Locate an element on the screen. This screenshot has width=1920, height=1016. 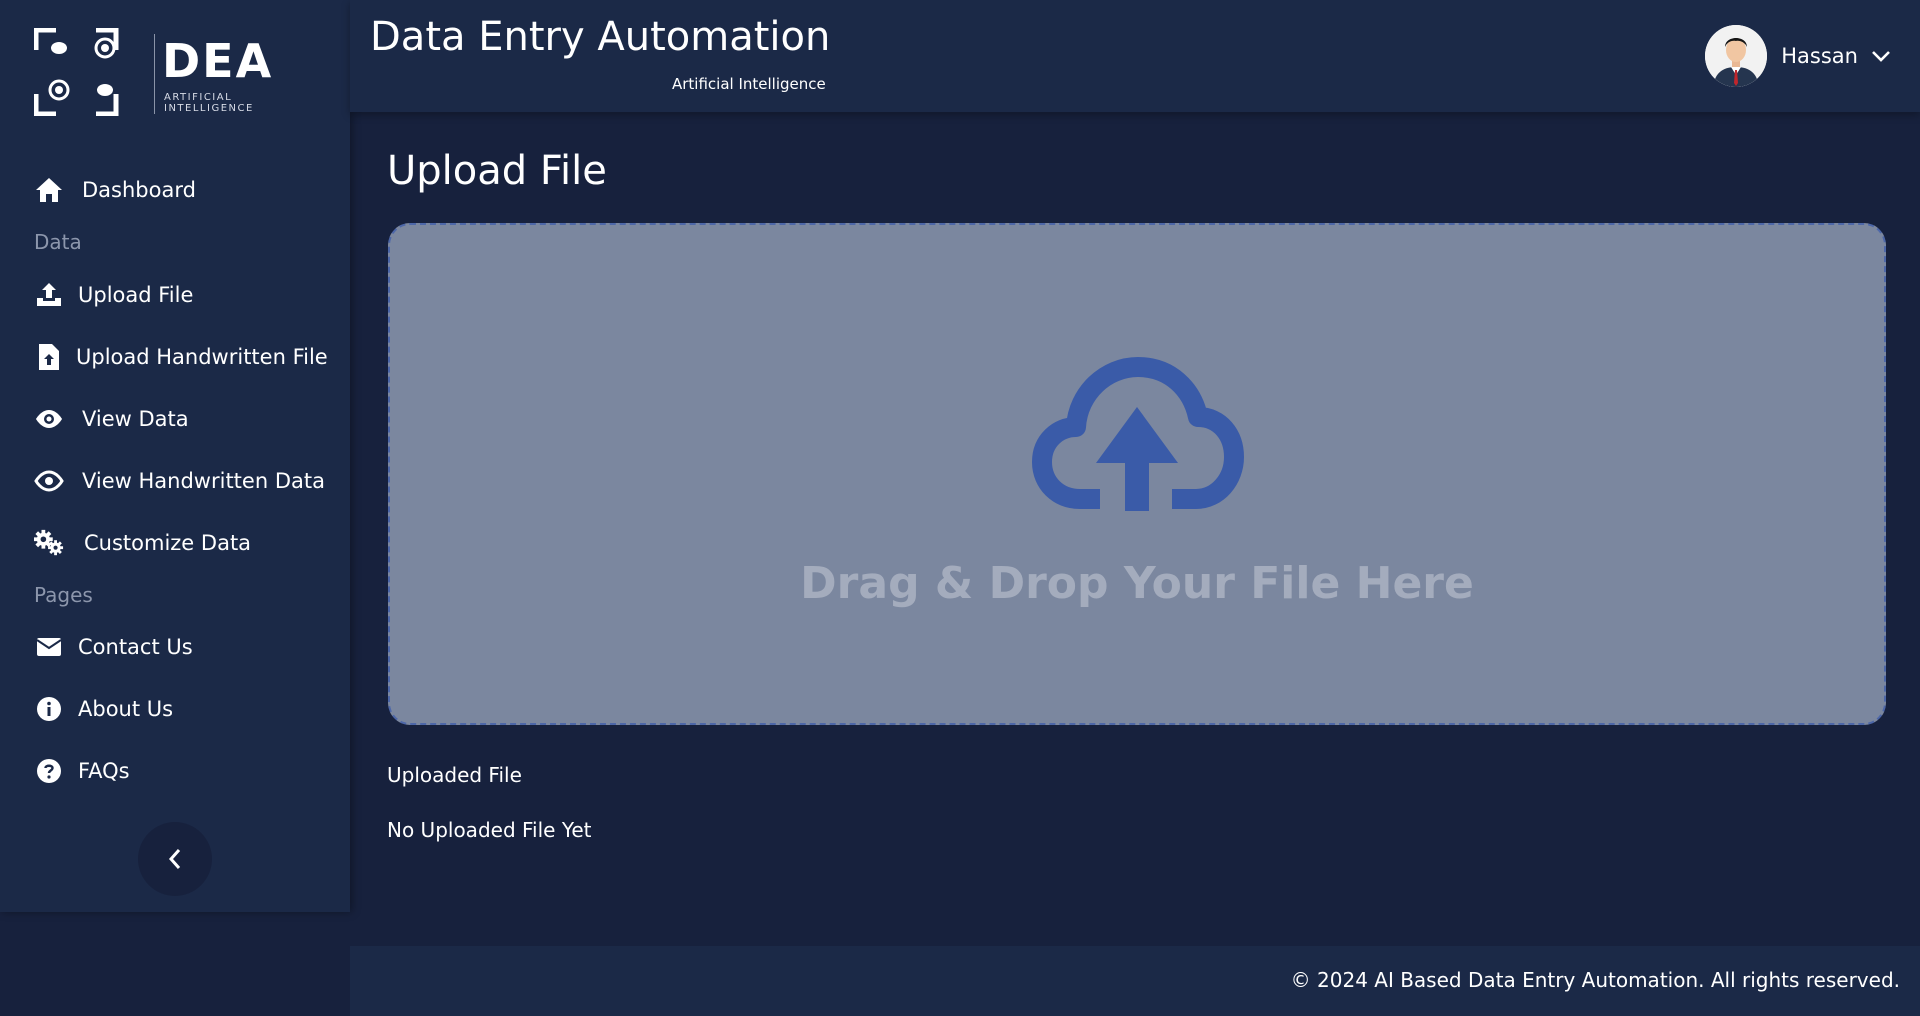
user-name: Hassan is located at coordinates (1819, 56).